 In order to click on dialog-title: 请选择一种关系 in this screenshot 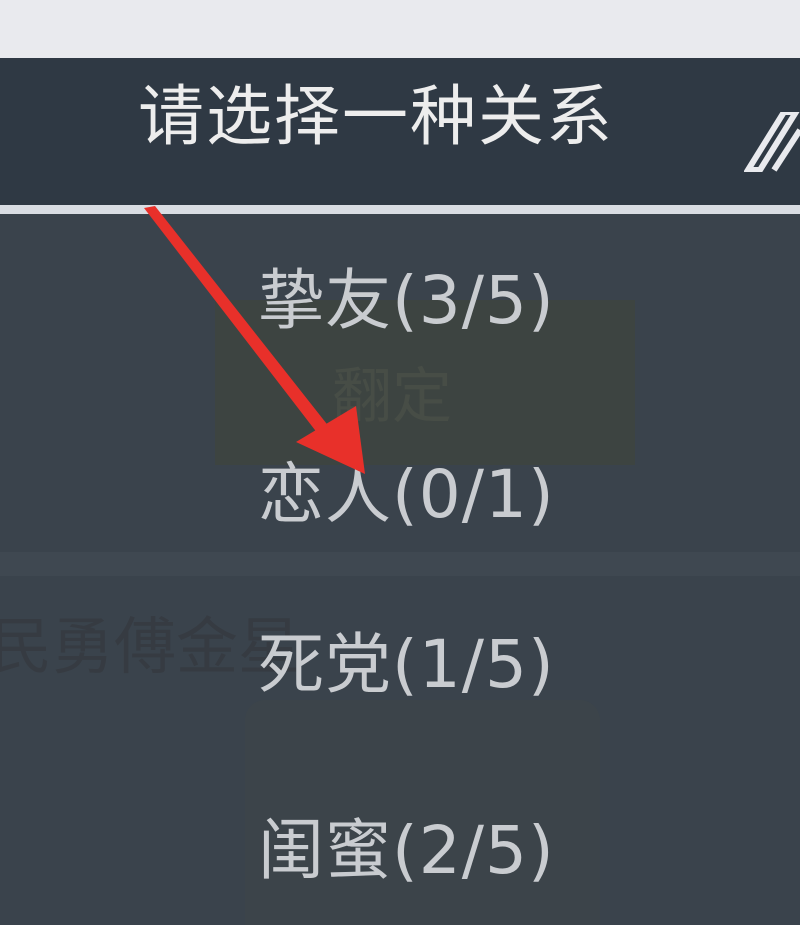, I will do `click(376, 116)`.